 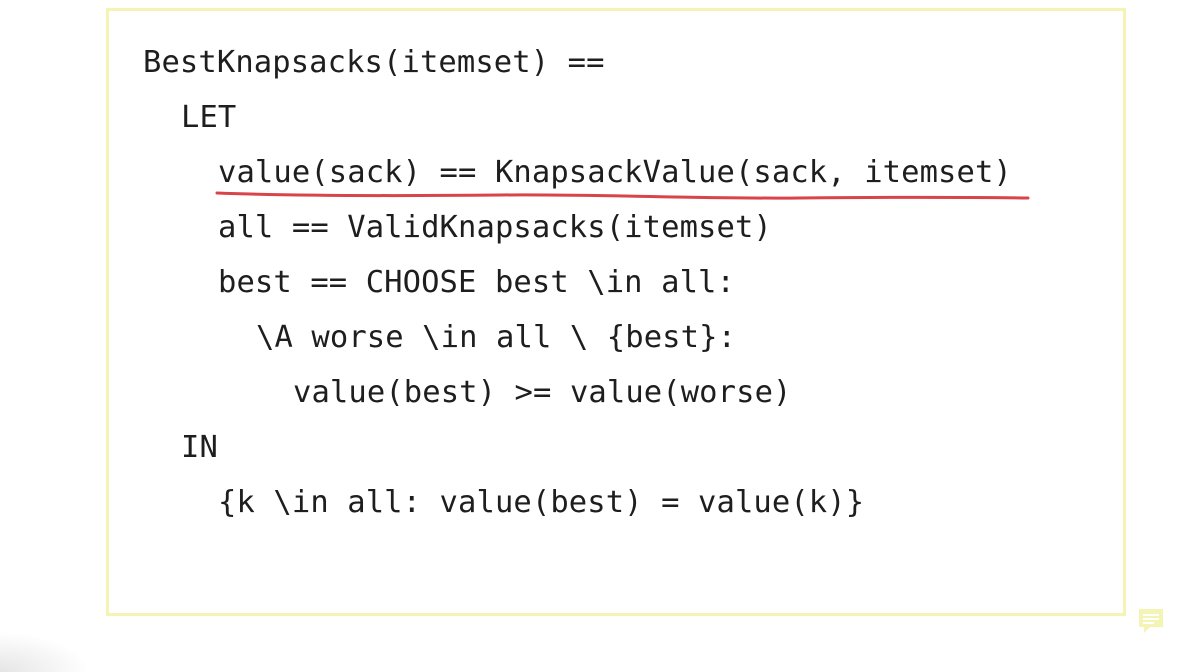 What do you see at coordinates (476, 282) in the screenshot?
I see `code-line-best: best == CHOOSE best \in all:` at bounding box center [476, 282].